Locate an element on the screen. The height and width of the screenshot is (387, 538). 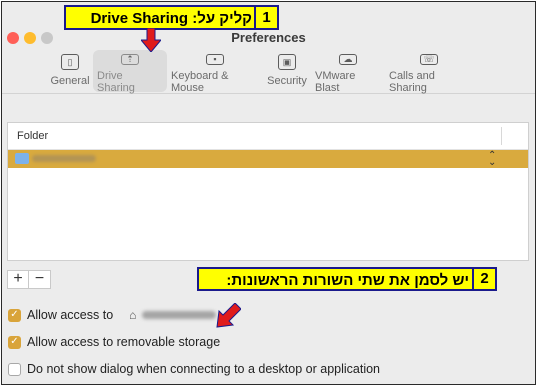
redacted-folder-name is located at coordinates (64, 158).